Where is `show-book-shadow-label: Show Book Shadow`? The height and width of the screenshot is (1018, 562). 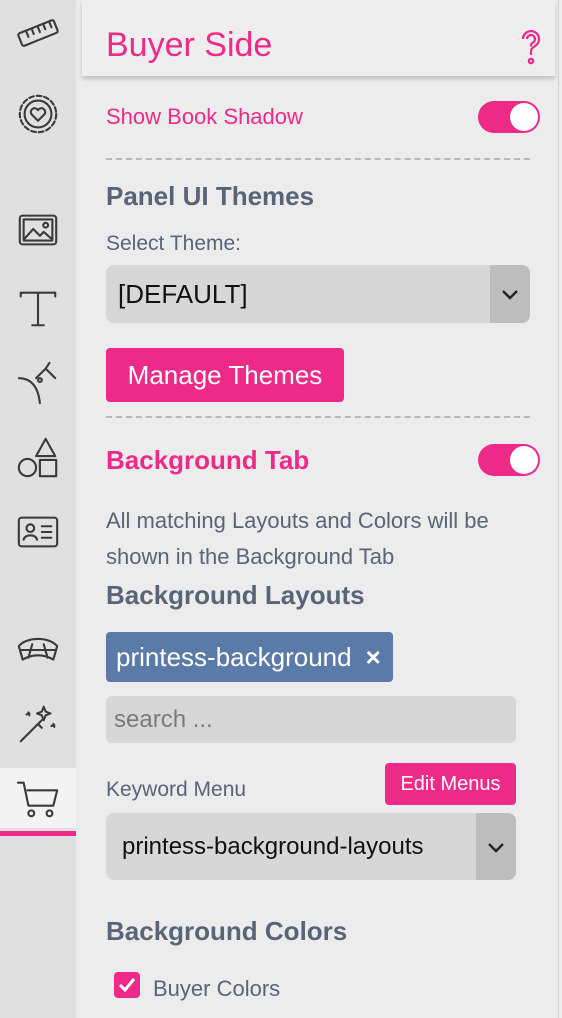 show-book-shadow-label: Show Book Shadow is located at coordinates (204, 116).